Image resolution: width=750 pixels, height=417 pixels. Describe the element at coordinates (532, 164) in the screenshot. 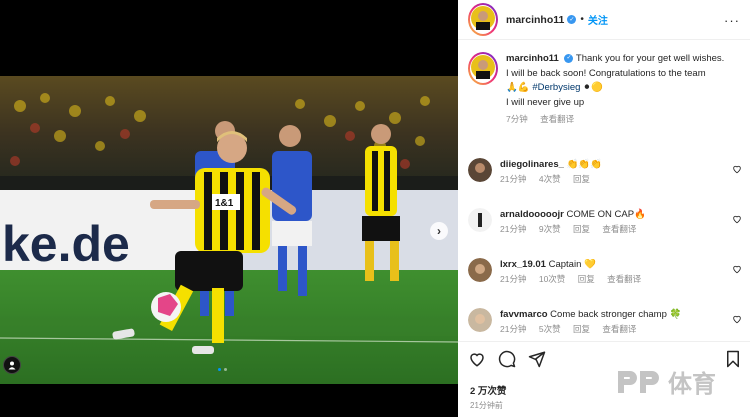

I see `comment-username: diiegolinares_` at that location.